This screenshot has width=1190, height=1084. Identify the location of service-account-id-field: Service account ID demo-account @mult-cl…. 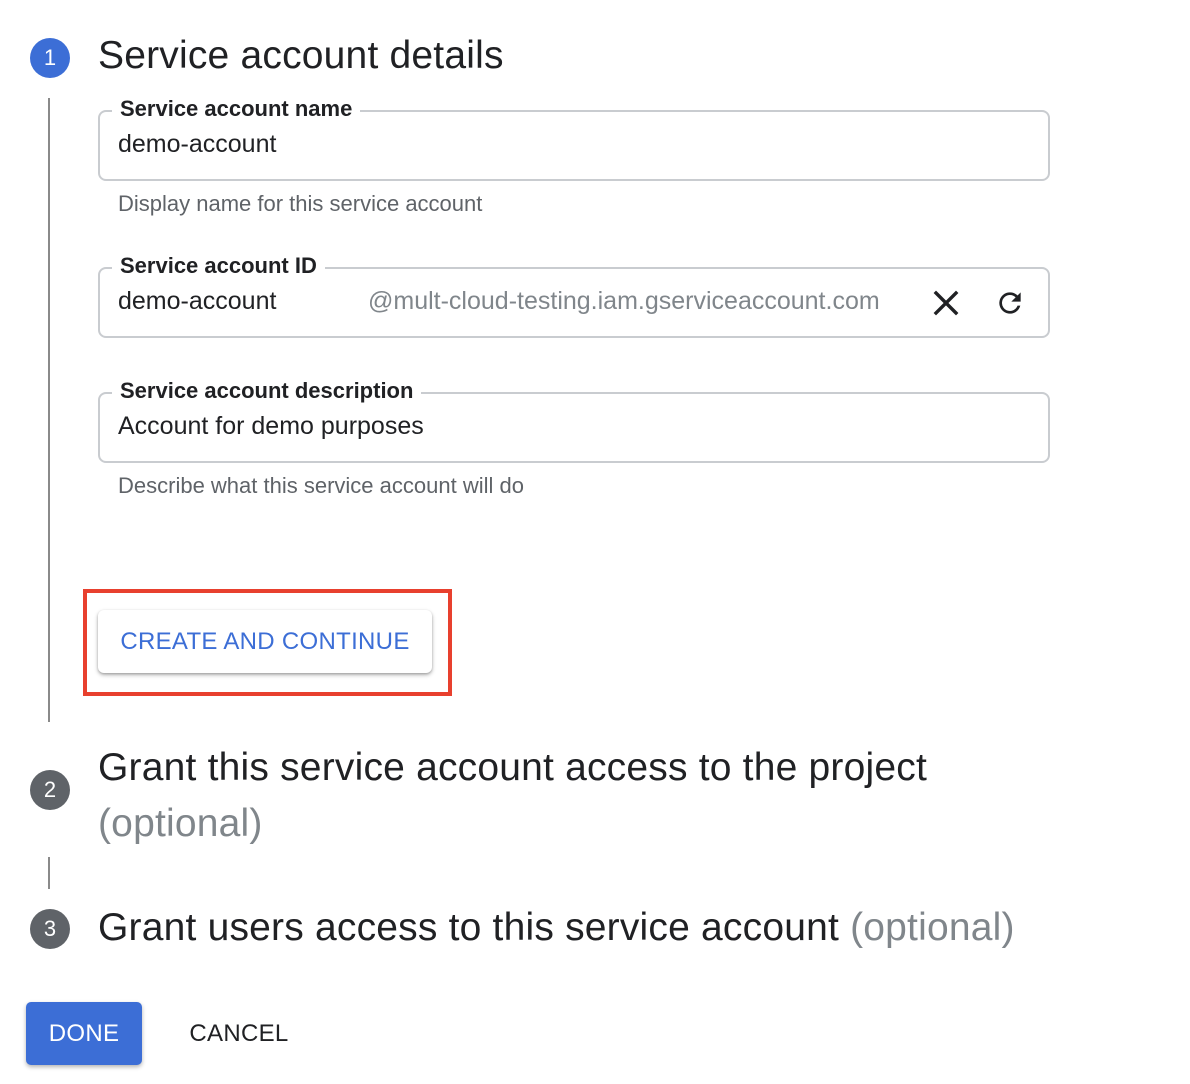
(574, 295).